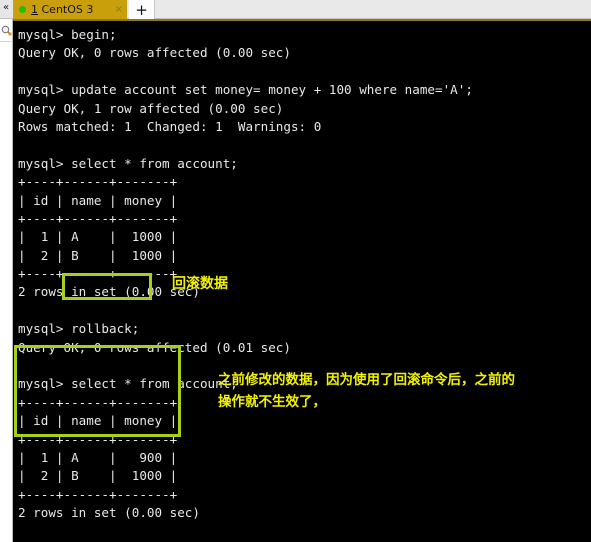  What do you see at coordinates (151, 108) in the screenshot?
I see `terminal-line: Query OK, 1 row affected (0.00 sec)` at bounding box center [151, 108].